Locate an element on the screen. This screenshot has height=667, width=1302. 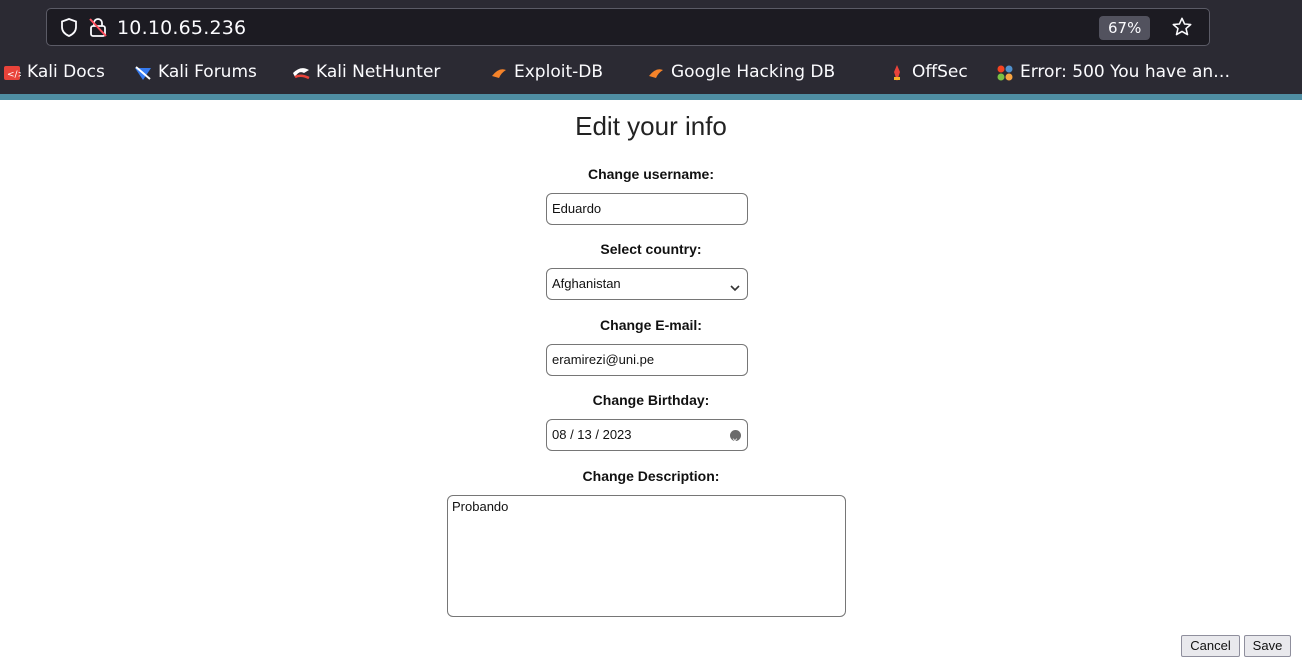
country-select: Afghanistan is located at coordinates (647, 284).